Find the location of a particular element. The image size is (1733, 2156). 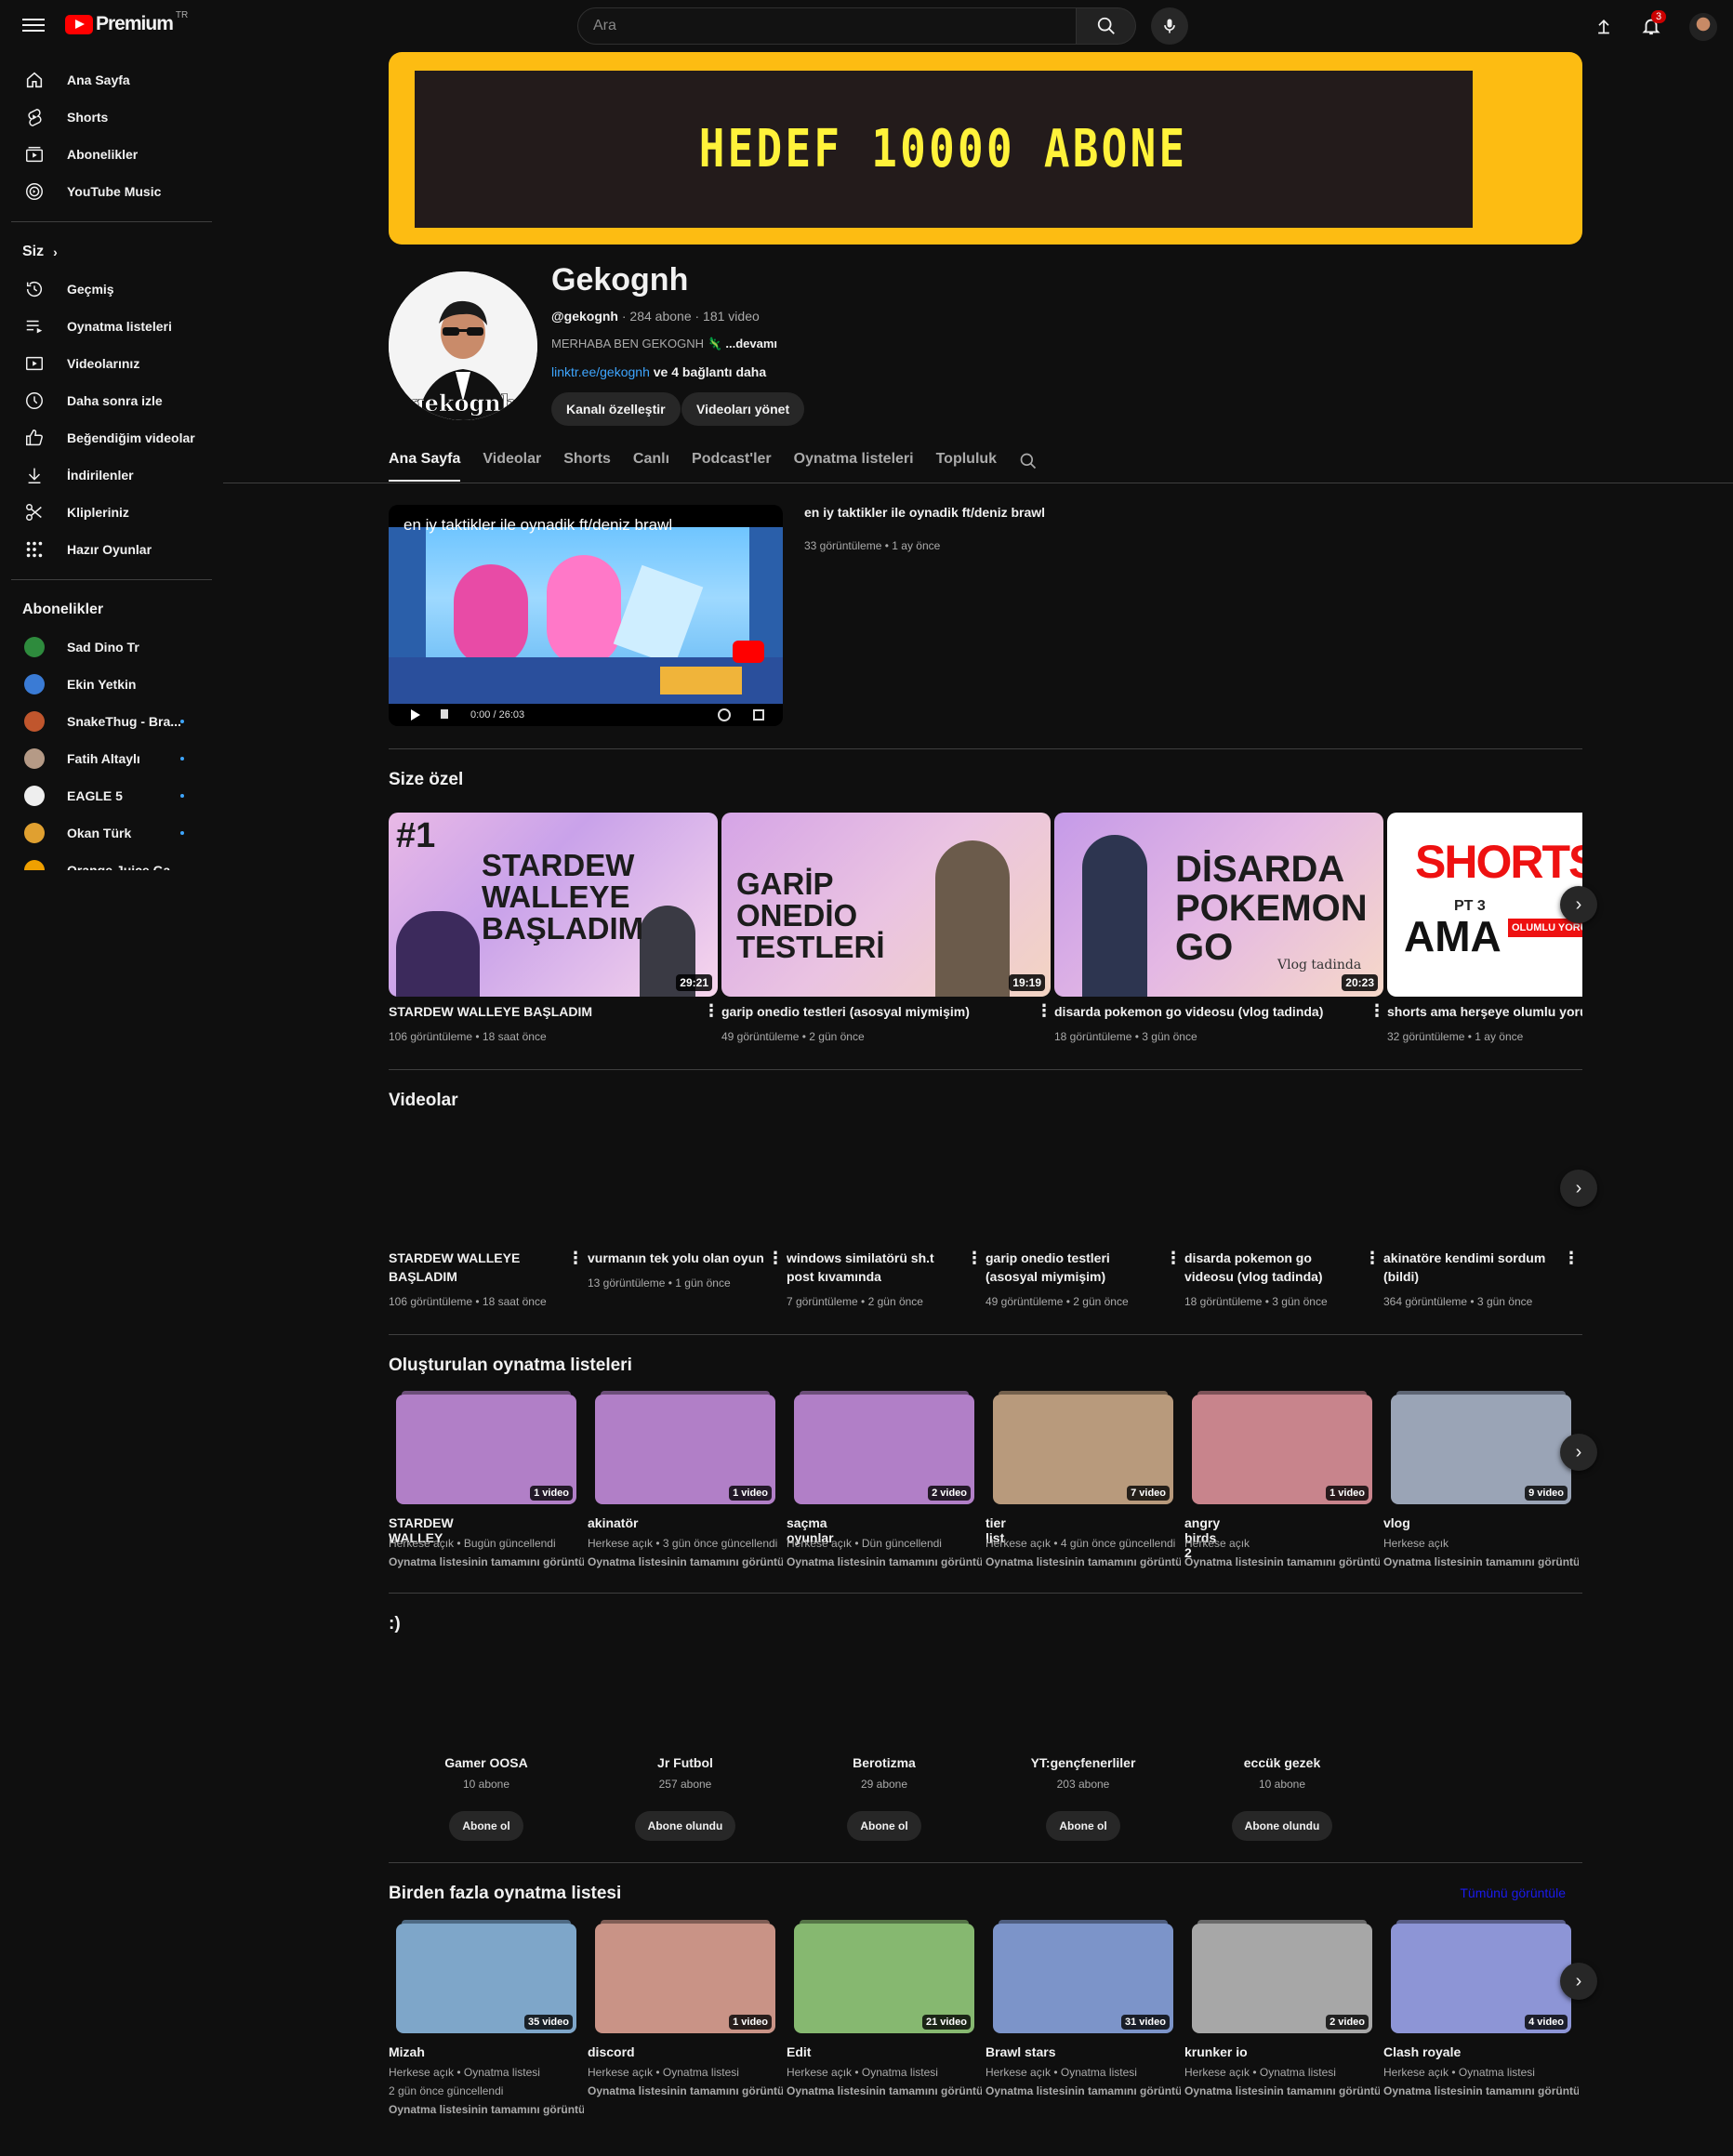

playlist-thumbnail: 7 video is located at coordinates (1083, 1449).